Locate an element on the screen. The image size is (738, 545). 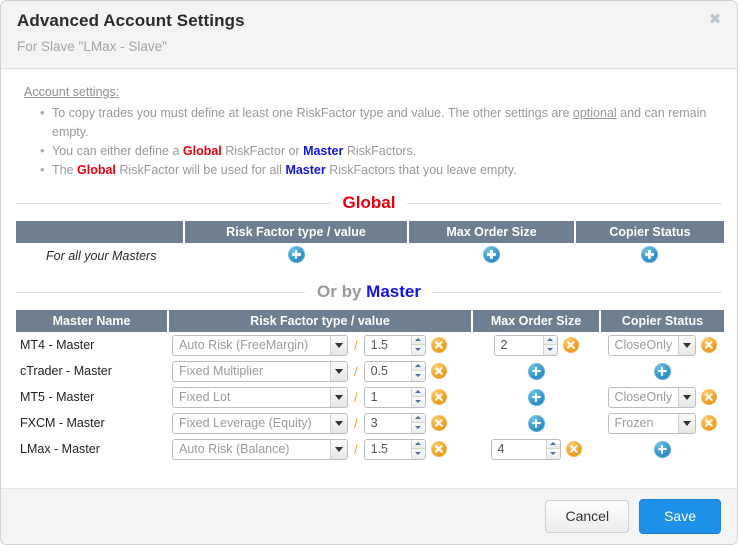
risk-factor-type-select: Fixed Multiplier is located at coordinates (260, 371).